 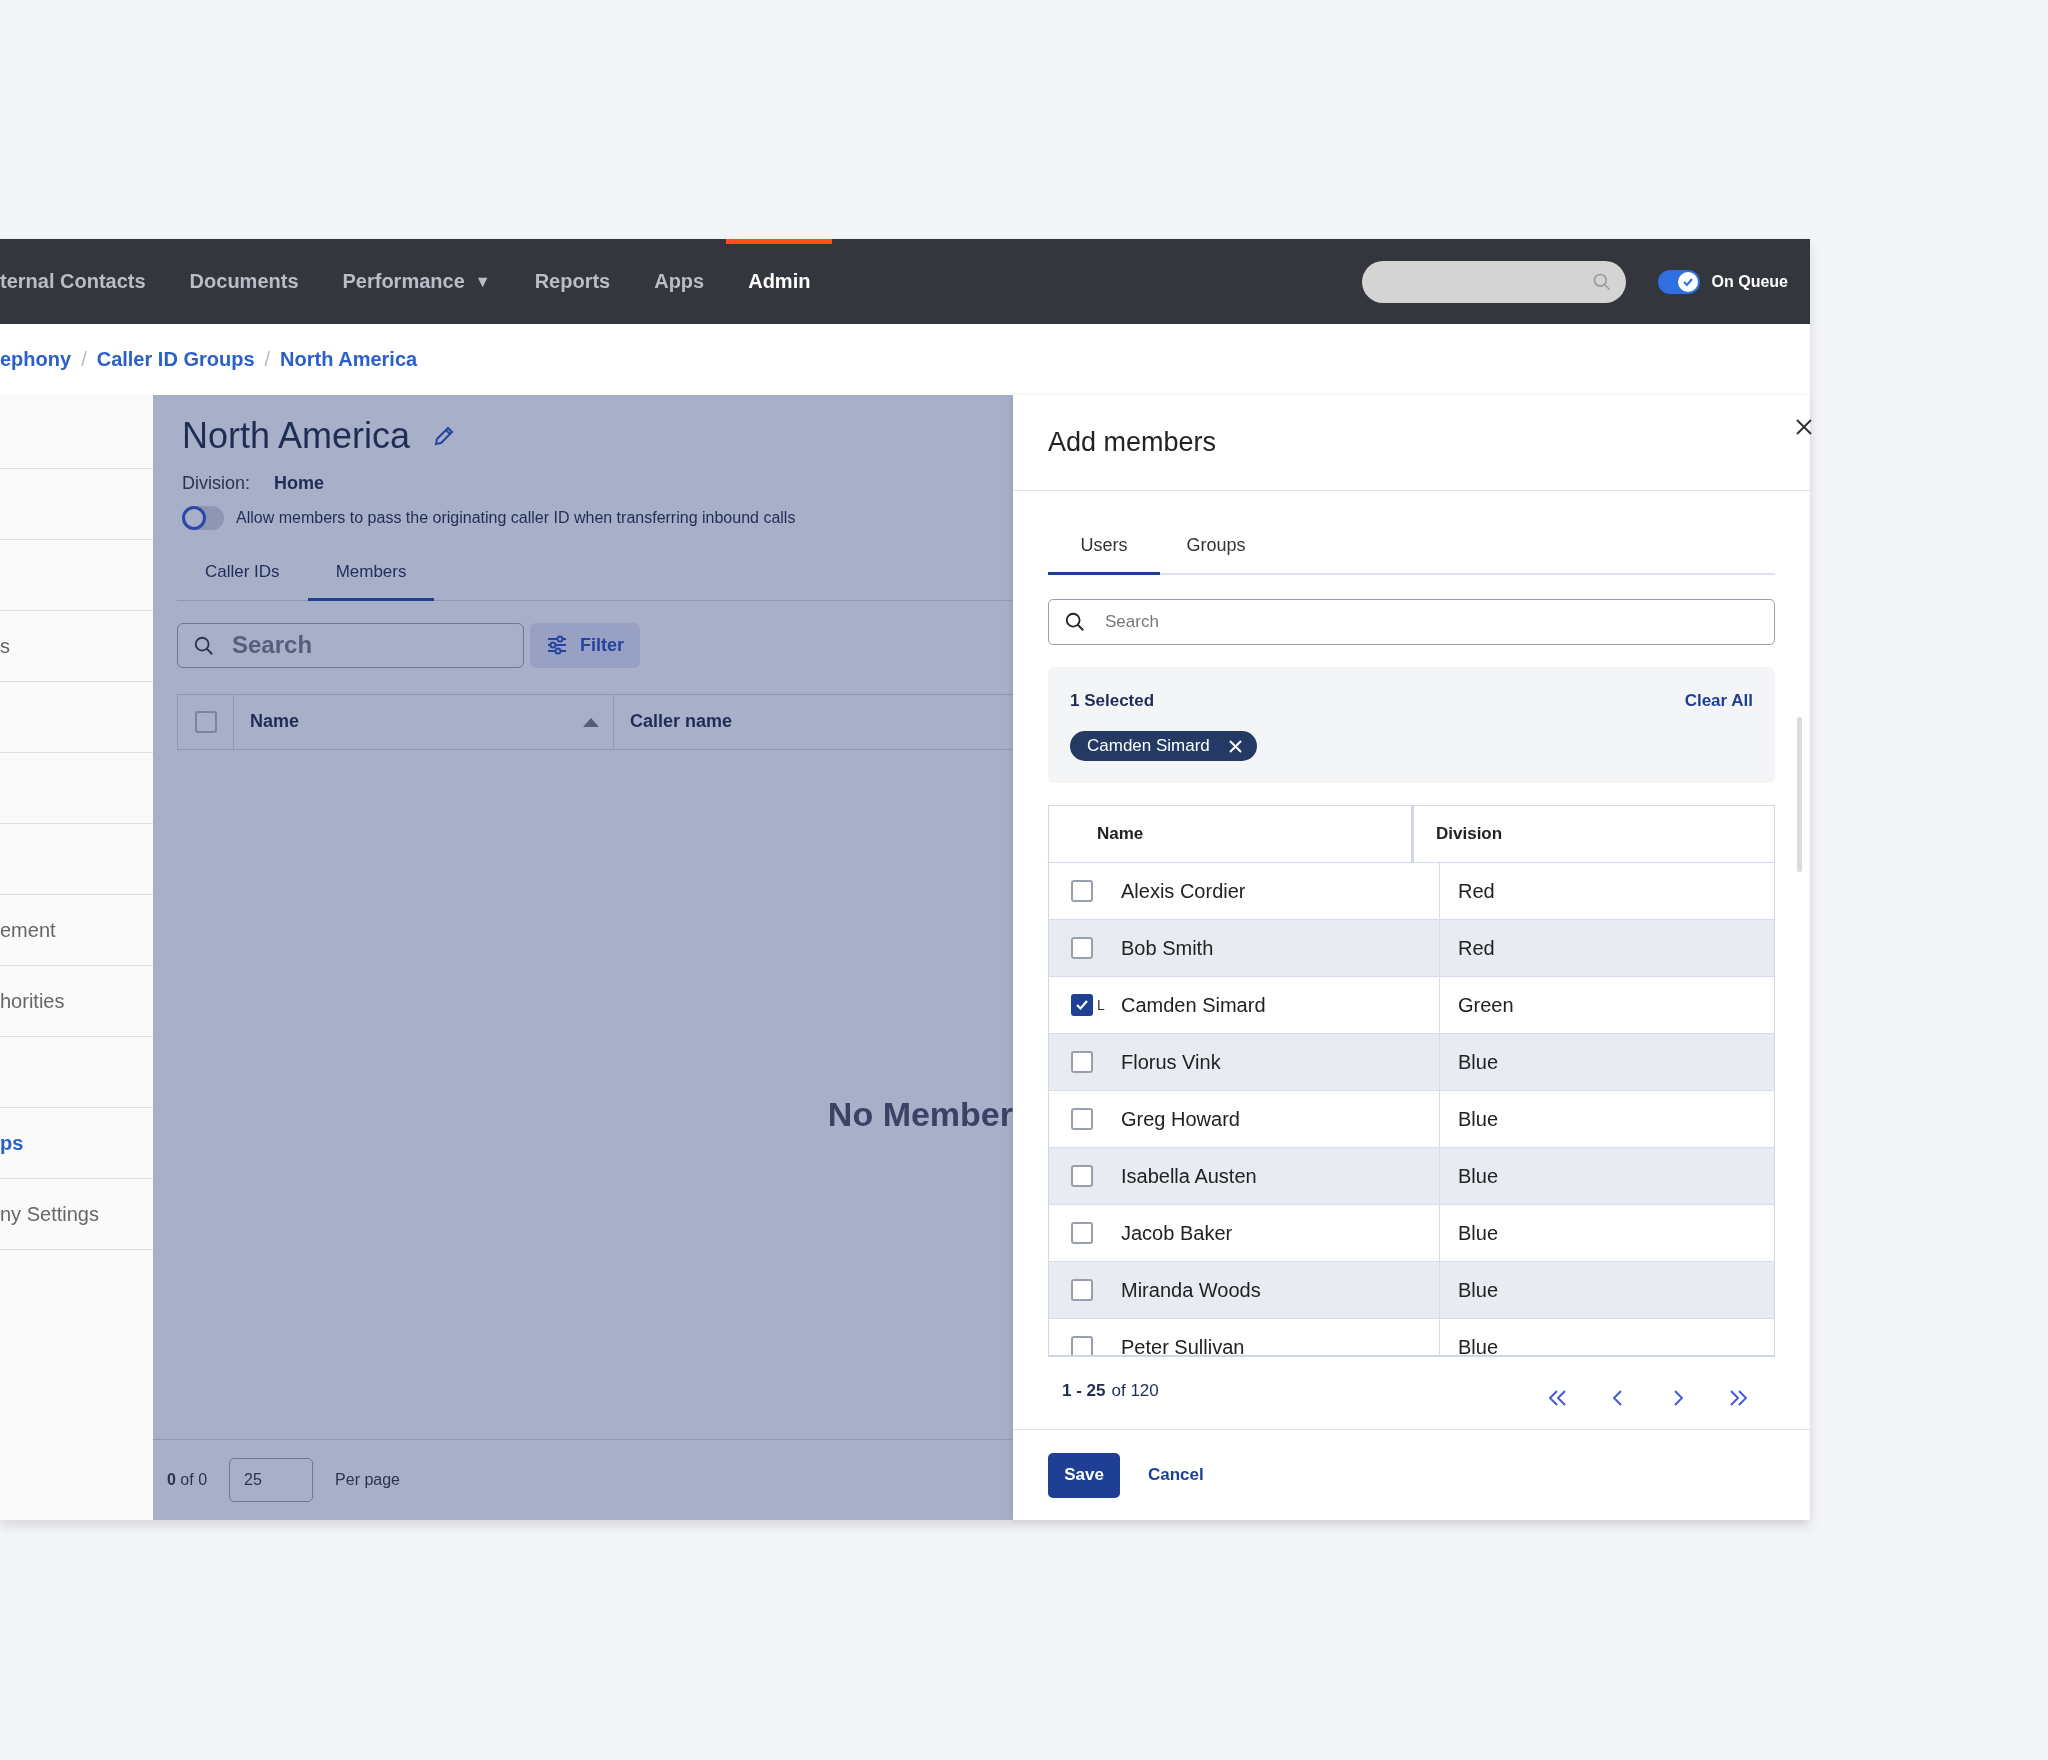 I want to click on toggle-label: Allow members to pass the originating caller ID when transferring inbound calls, so click(x=516, y=518).